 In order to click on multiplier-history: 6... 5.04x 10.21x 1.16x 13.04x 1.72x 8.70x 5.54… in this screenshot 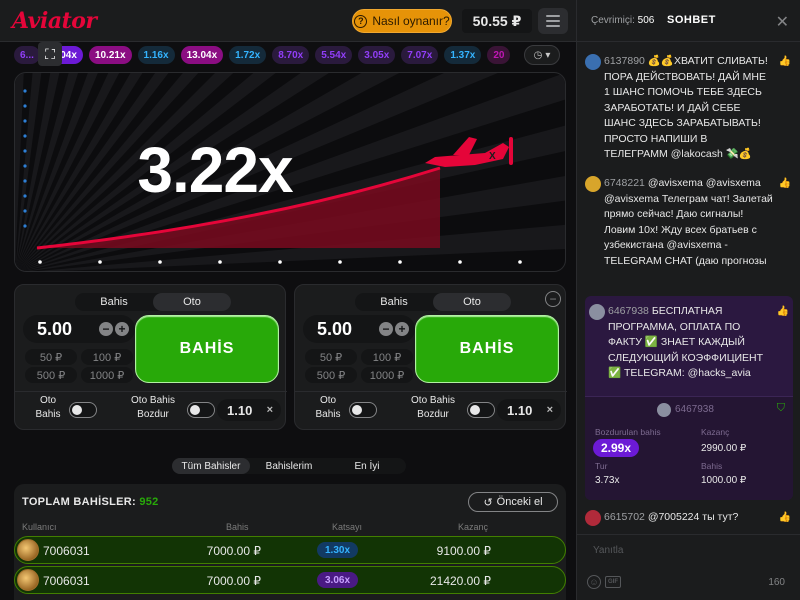, I will do `click(289, 55)`.